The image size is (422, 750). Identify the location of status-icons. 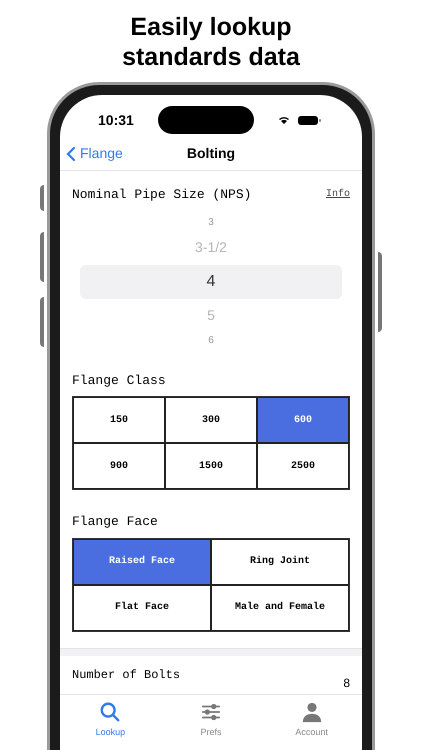
(301, 120).